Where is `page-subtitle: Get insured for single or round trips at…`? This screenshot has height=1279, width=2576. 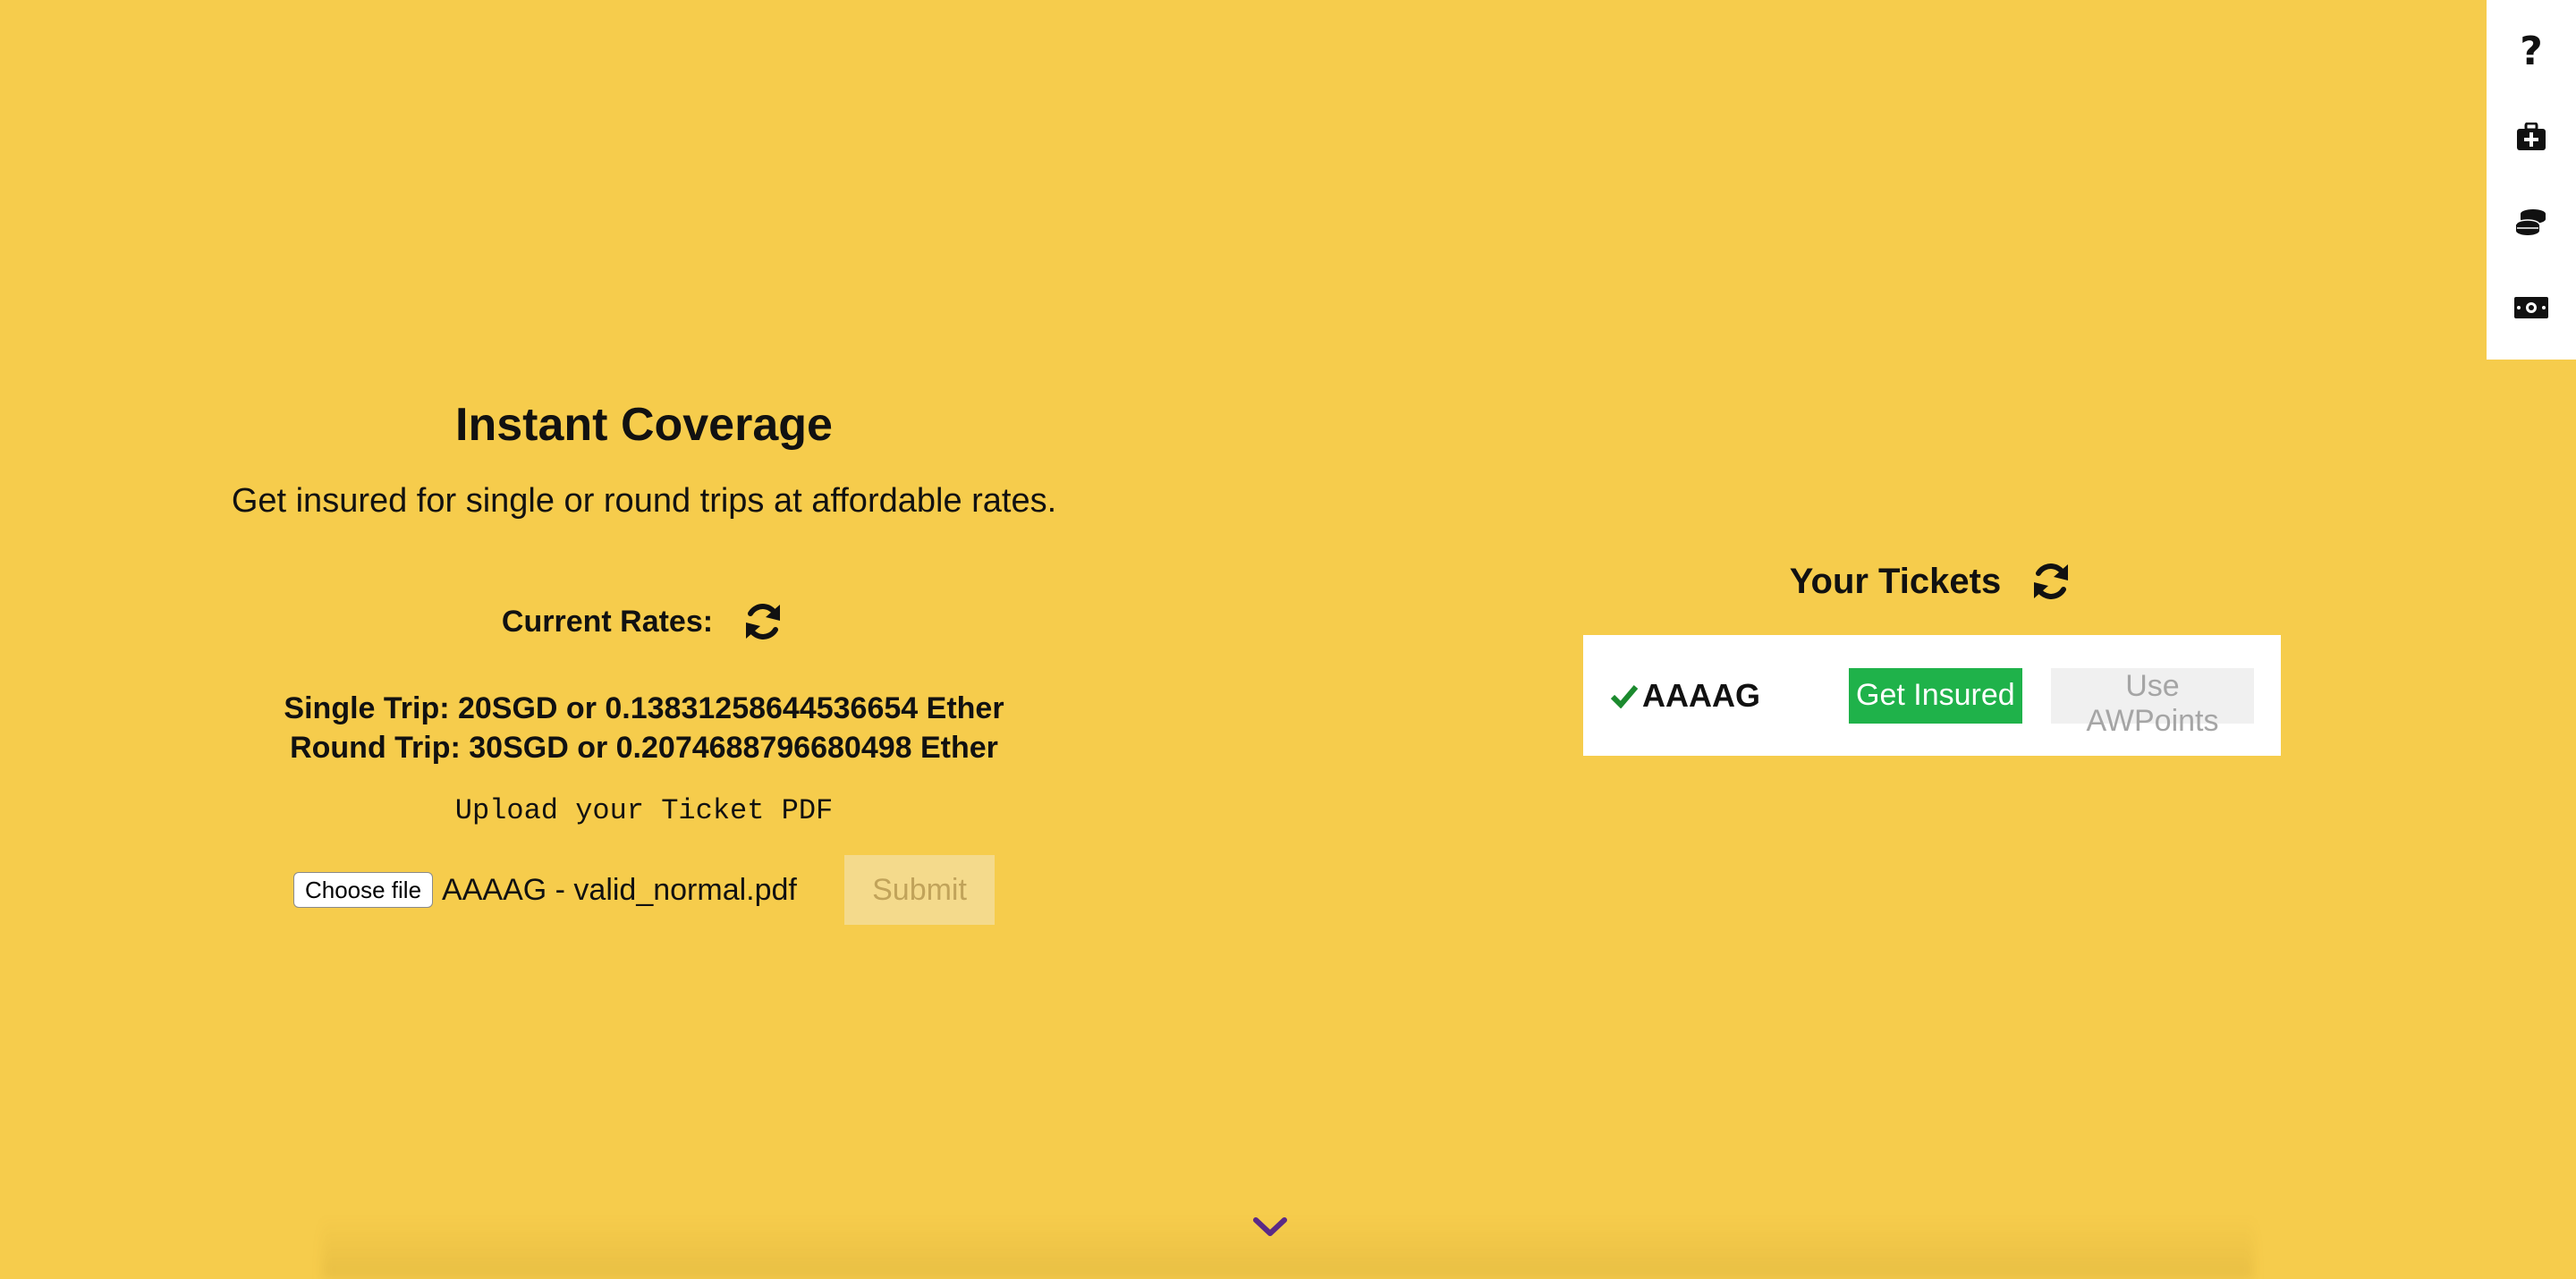 page-subtitle: Get insured for single or round trips at… is located at coordinates (644, 501).